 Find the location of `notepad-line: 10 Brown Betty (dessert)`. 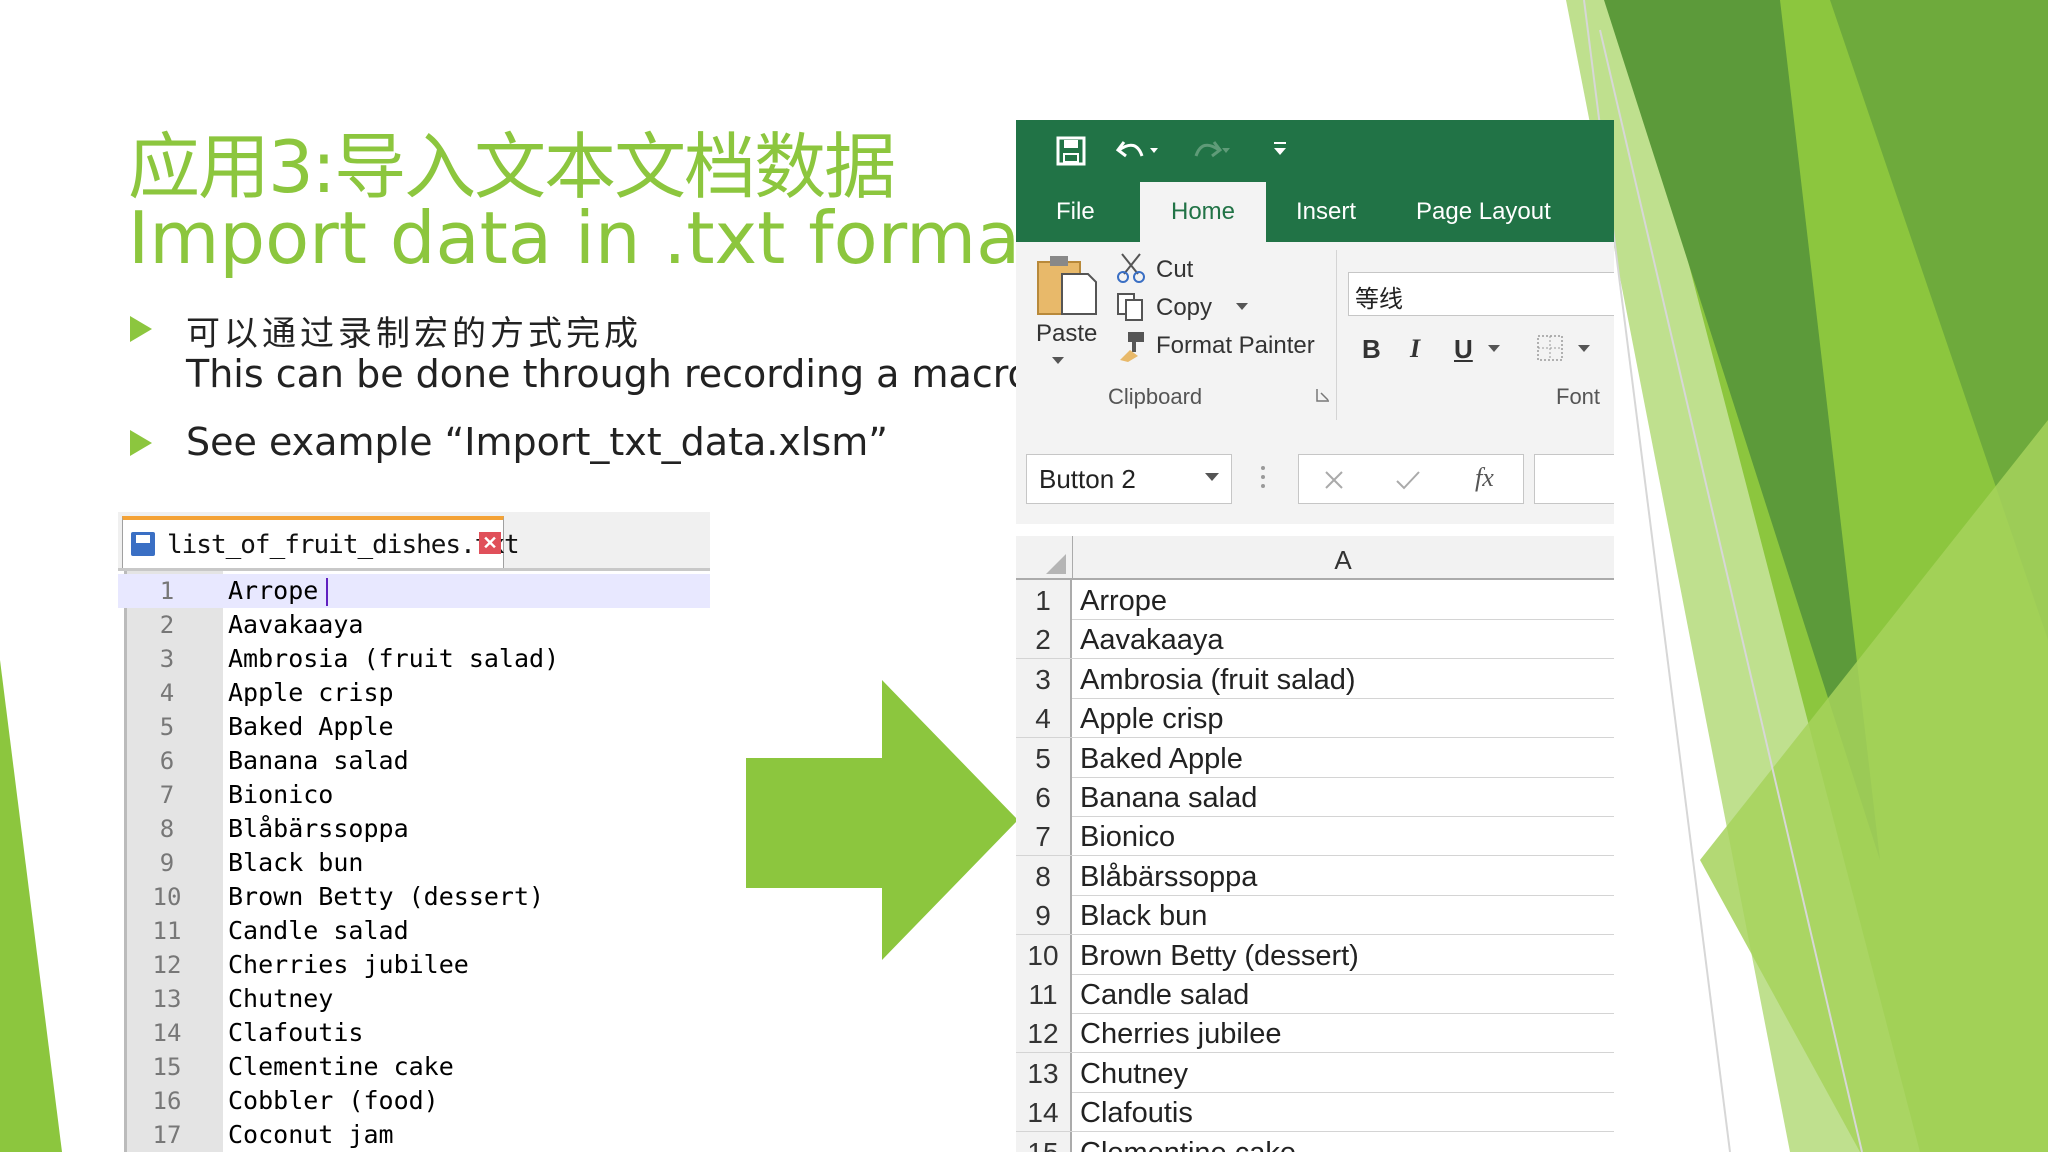

notepad-line: 10 Brown Betty (dessert) is located at coordinates (414, 897).